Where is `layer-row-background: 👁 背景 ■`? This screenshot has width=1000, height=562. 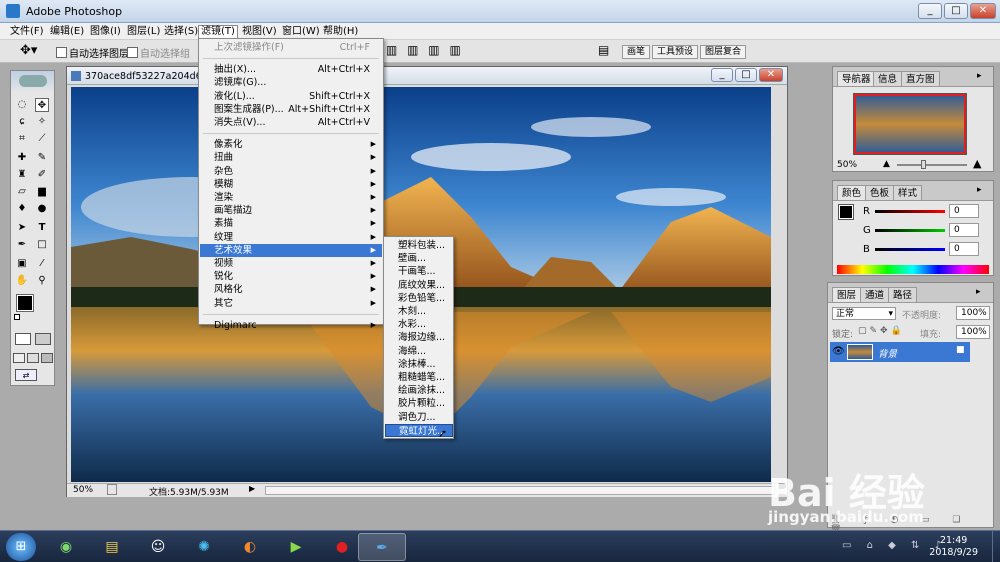 layer-row-background: 👁 背景 ■ is located at coordinates (900, 352).